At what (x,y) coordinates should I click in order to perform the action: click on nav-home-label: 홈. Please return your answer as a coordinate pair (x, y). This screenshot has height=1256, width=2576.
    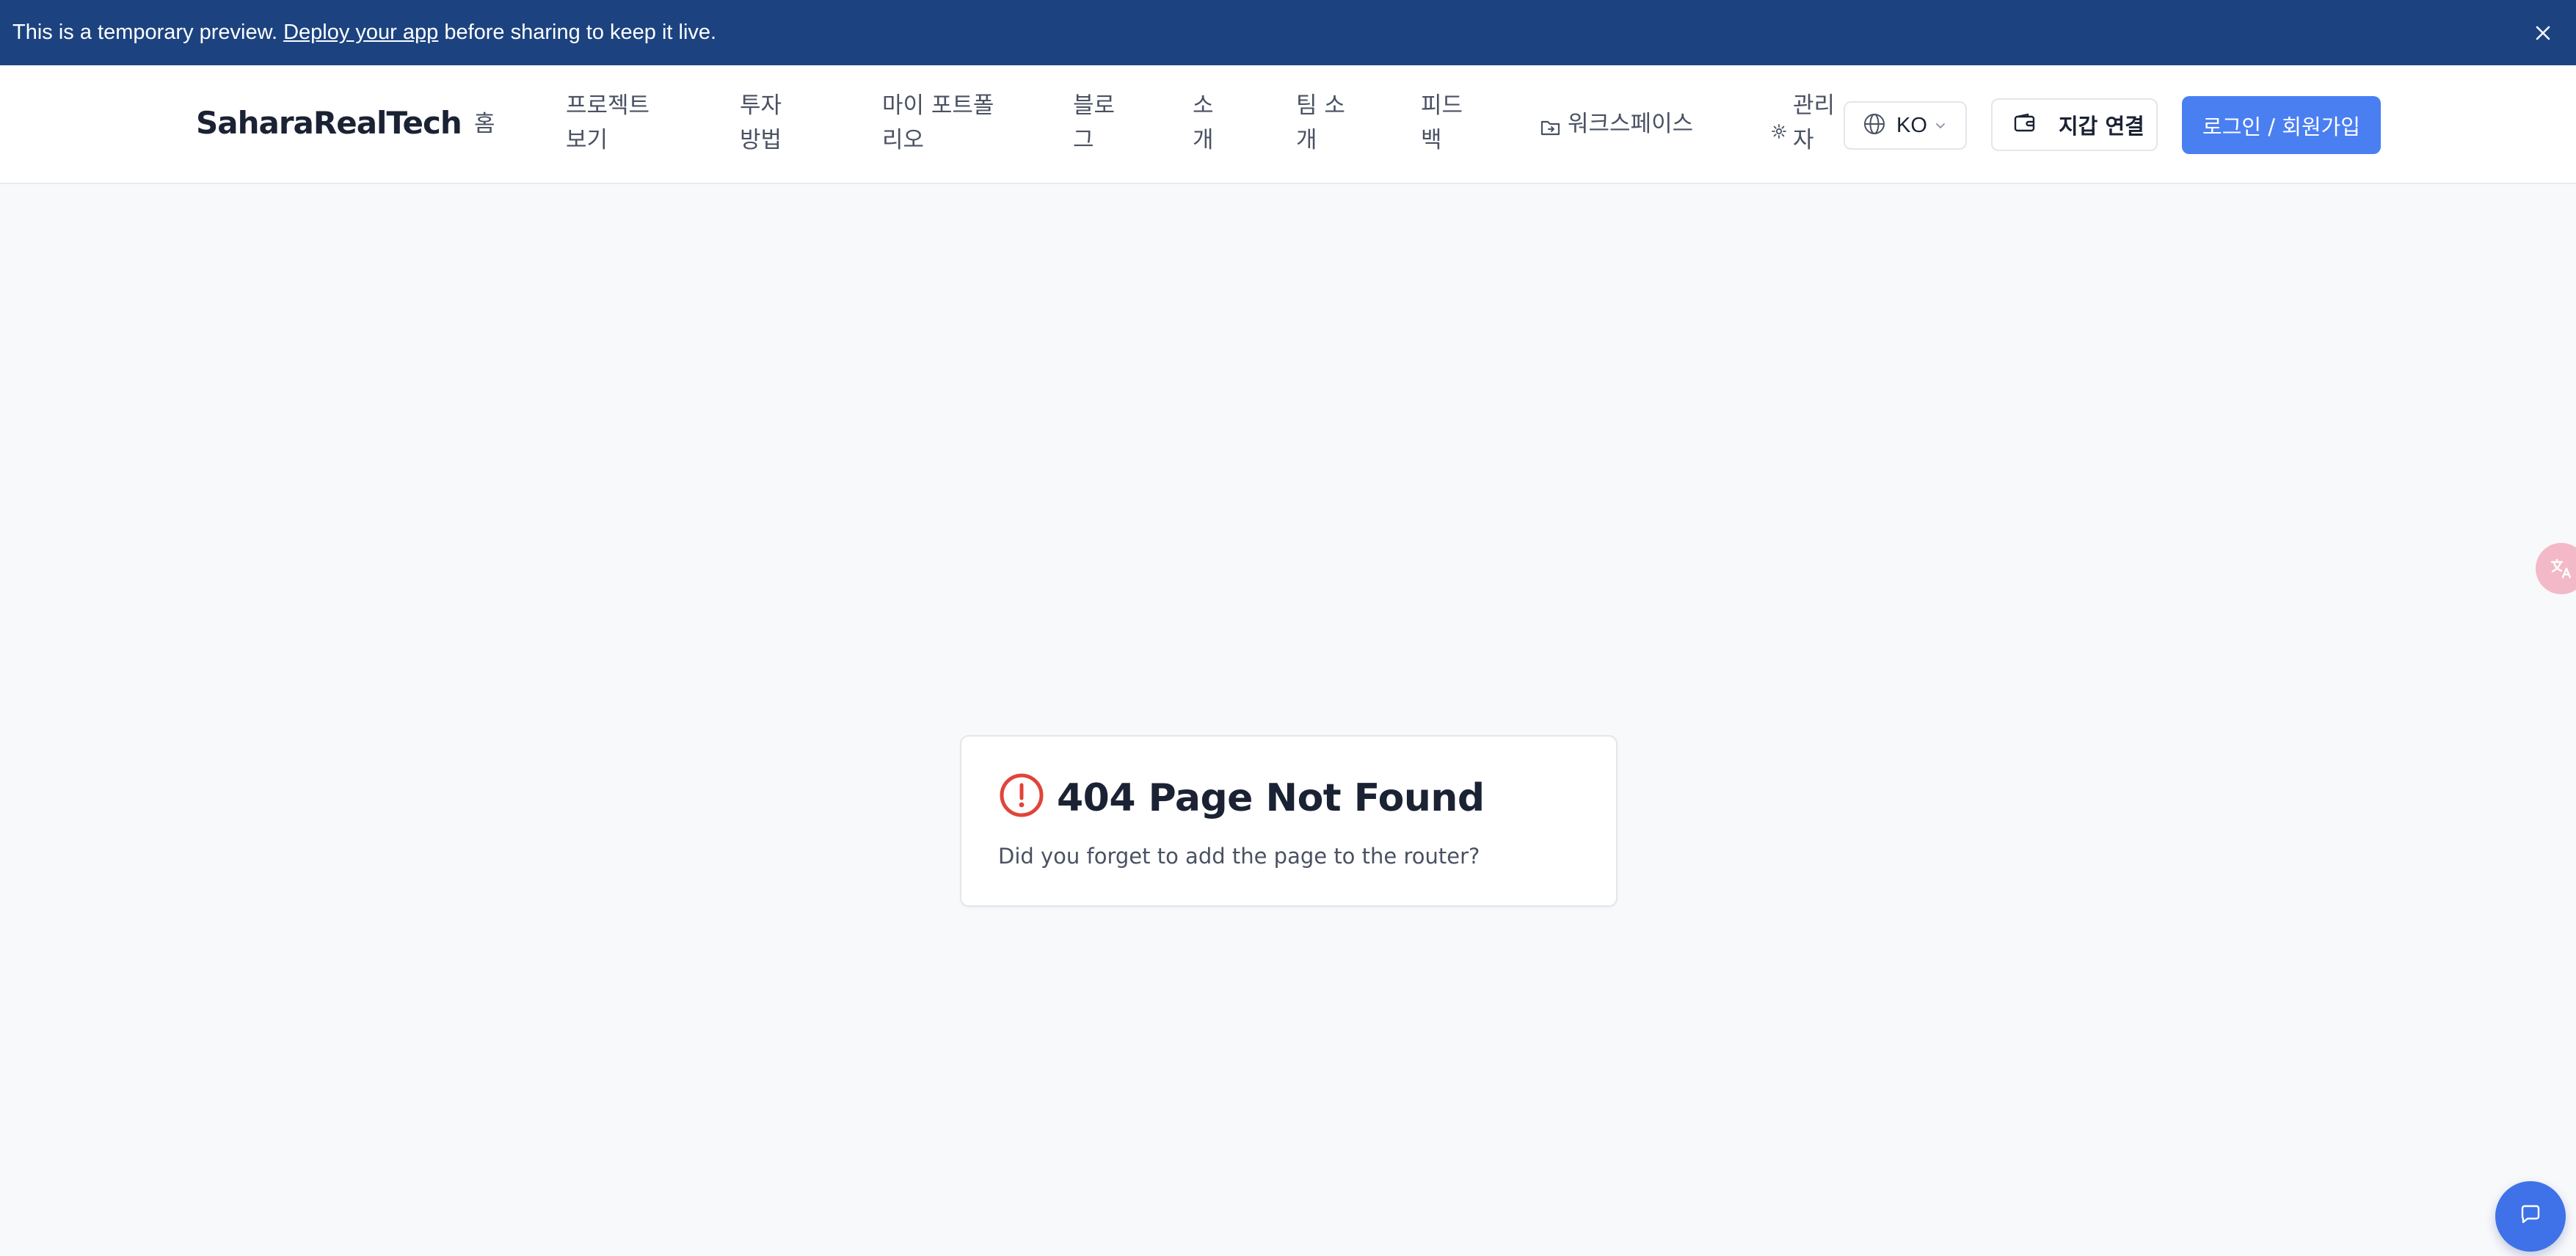
    Looking at the image, I should click on (484, 124).